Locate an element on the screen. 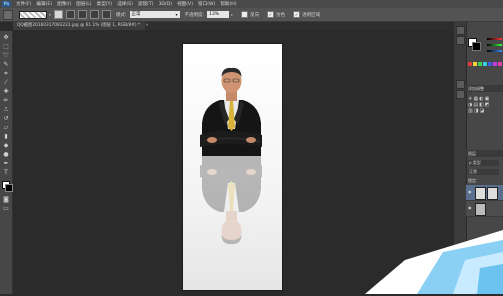  portrait-photo is located at coordinates (231, 99).